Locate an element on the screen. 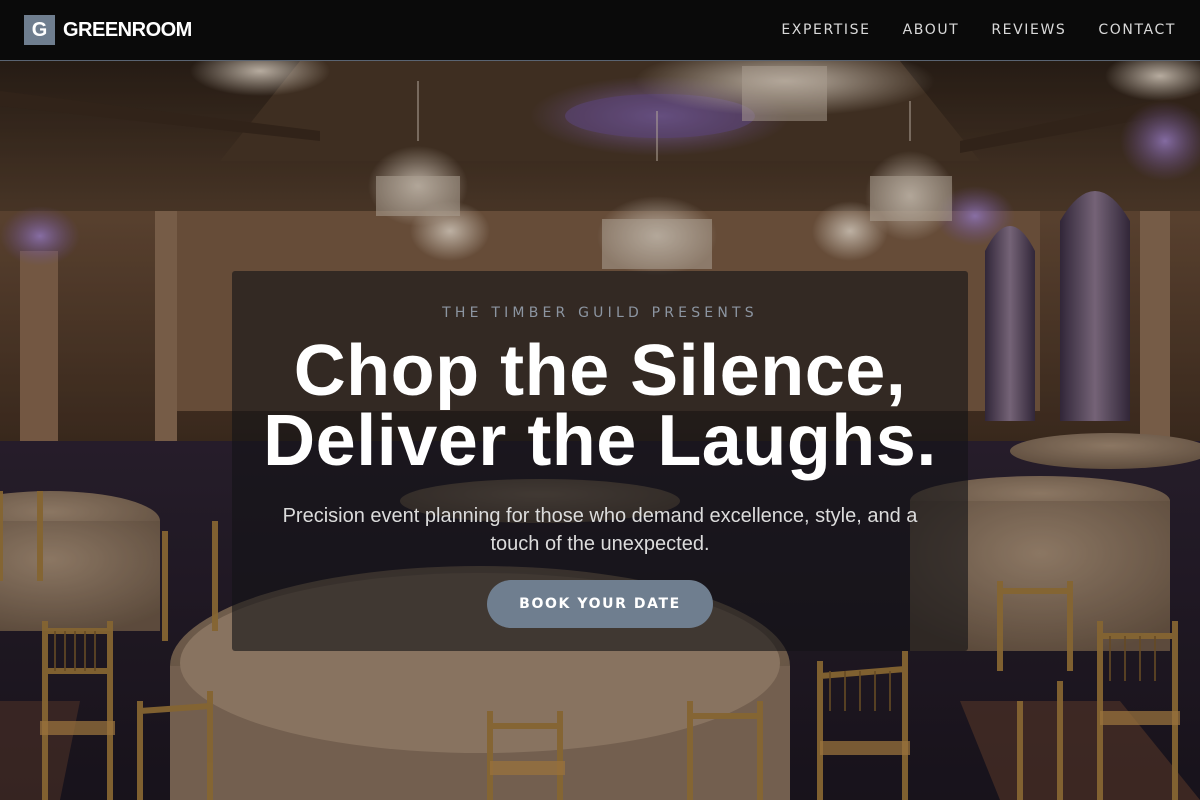 This screenshot has height=800, width=1200. hero-headline: Chop the Silence, Deliver the Laughs. is located at coordinates (600, 406).